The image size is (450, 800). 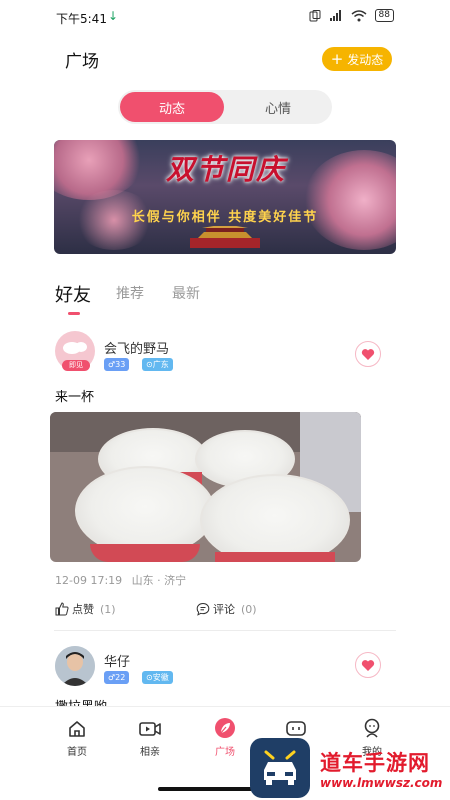 I want to click on like-button: 点赞 (1), so click(x=85, y=609).